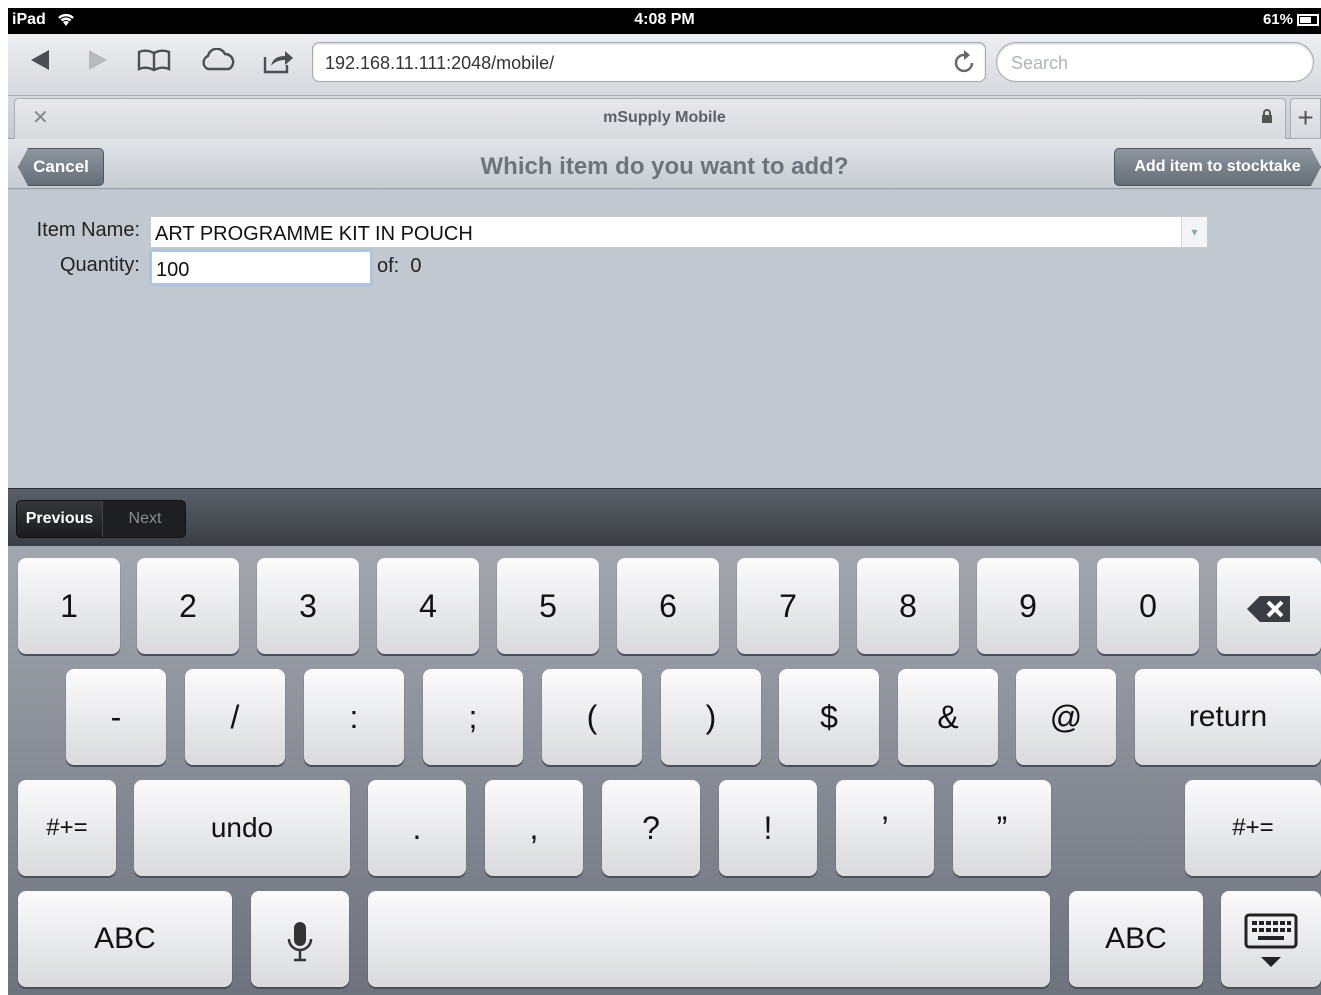 The image size is (1321, 995). Describe the element at coordinates (534, 828) in the screenshot. I see `key-comma: ,` at that location.